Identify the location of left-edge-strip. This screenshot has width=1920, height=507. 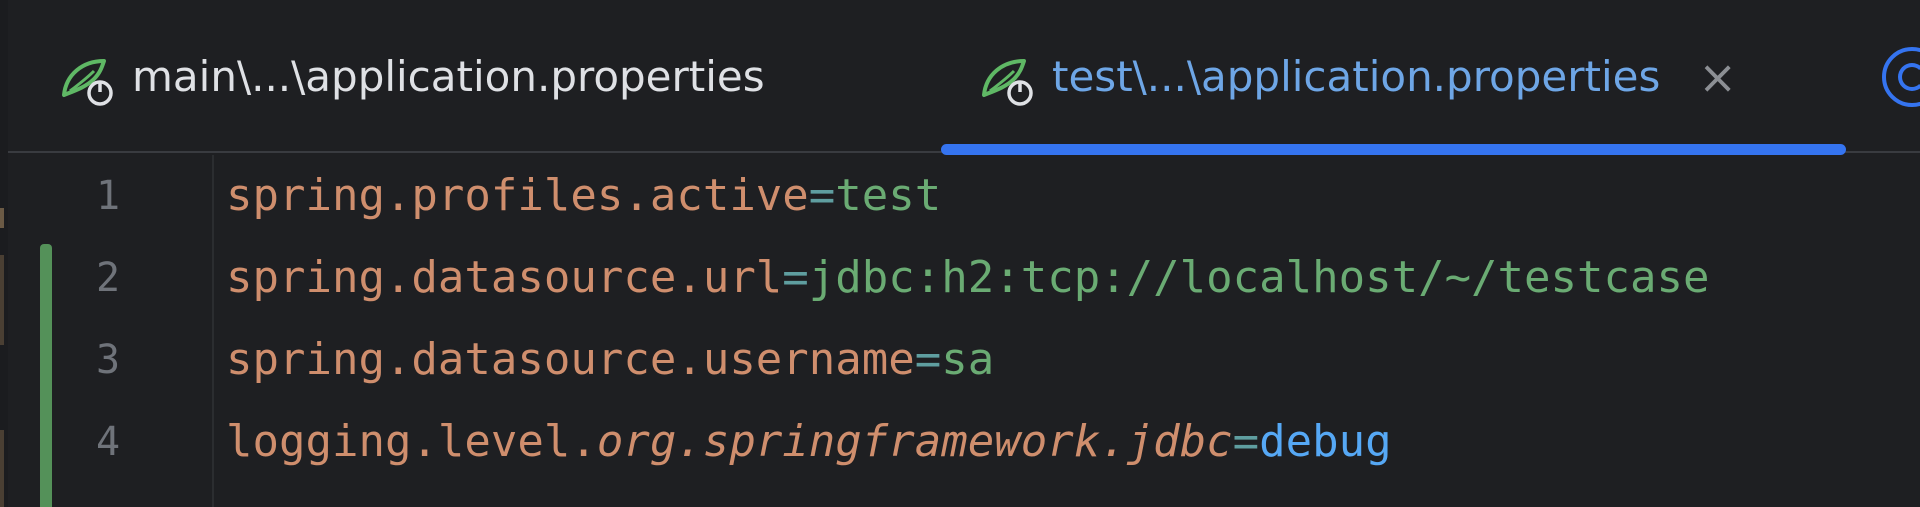
(4, 253).